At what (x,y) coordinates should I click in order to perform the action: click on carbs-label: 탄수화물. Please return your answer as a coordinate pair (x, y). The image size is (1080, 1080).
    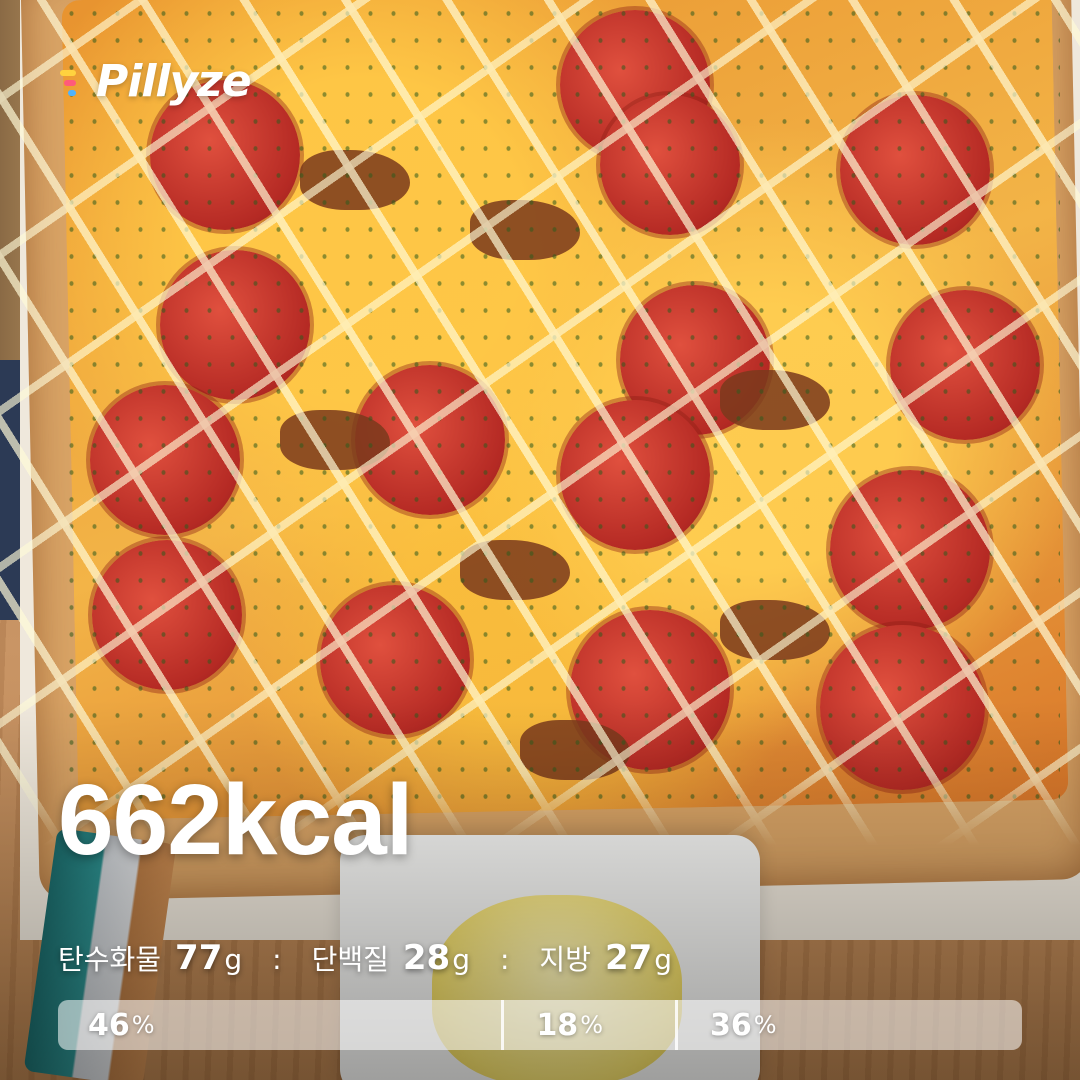
    Looking at the image, I should click on (110, 959).